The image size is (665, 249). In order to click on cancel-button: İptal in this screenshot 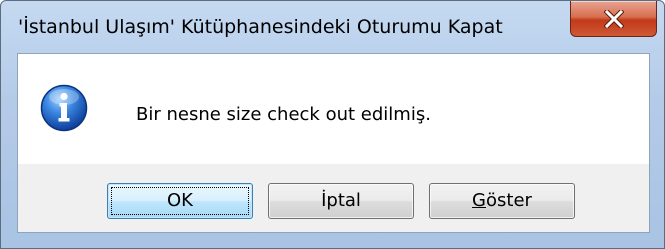, I will do `click(341, 201)`.